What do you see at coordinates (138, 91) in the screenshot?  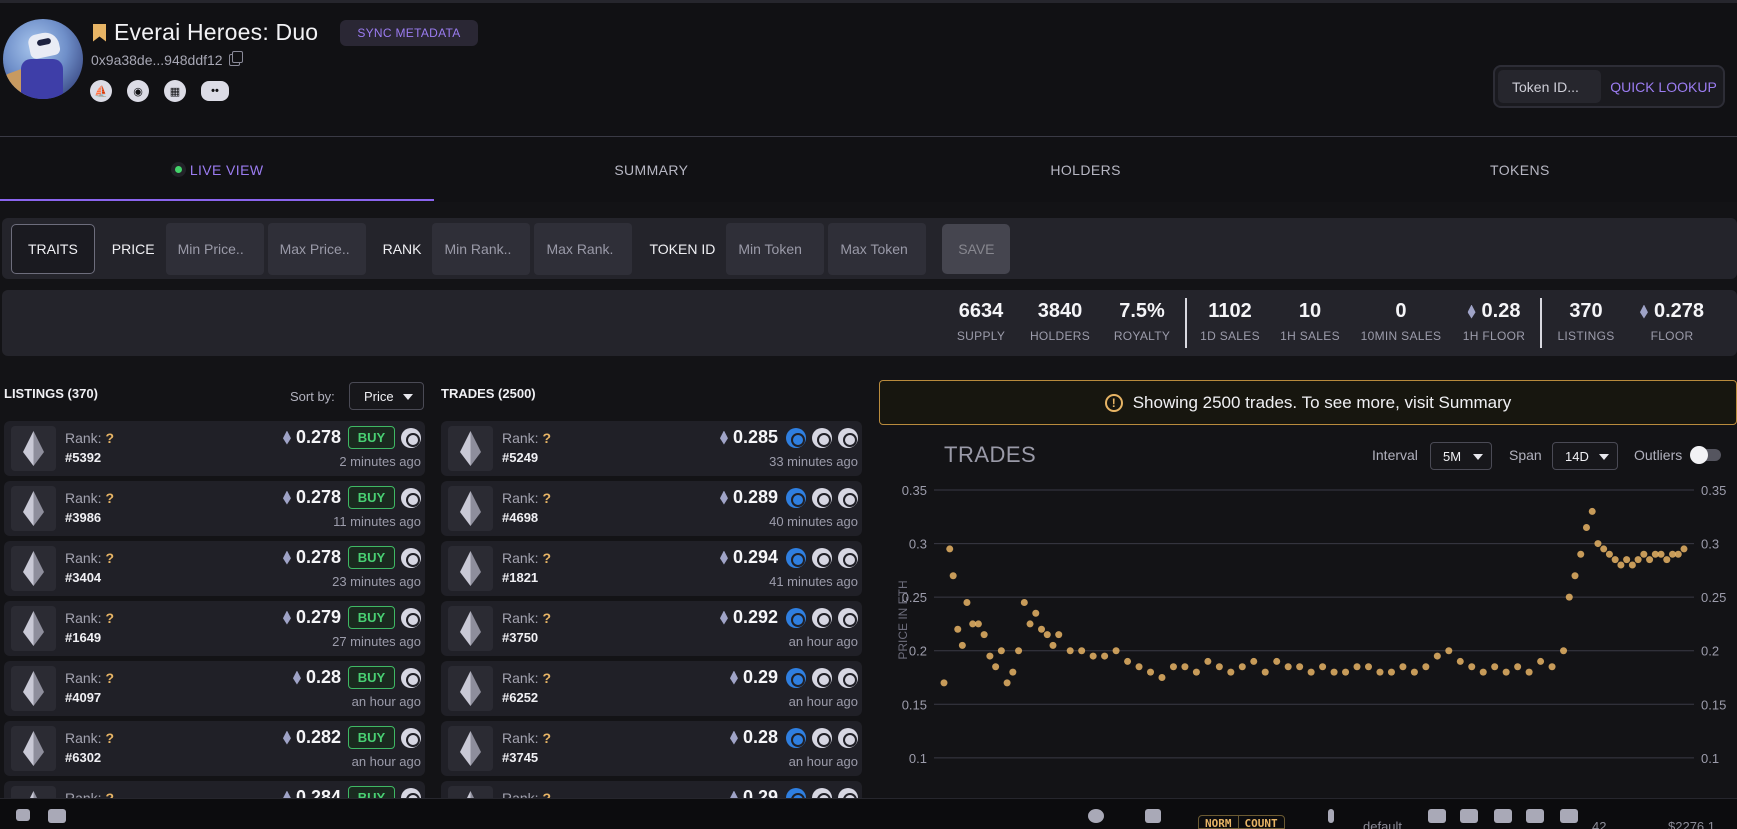 I see `eye-icon: ◉` at bounding box center [138, 91].